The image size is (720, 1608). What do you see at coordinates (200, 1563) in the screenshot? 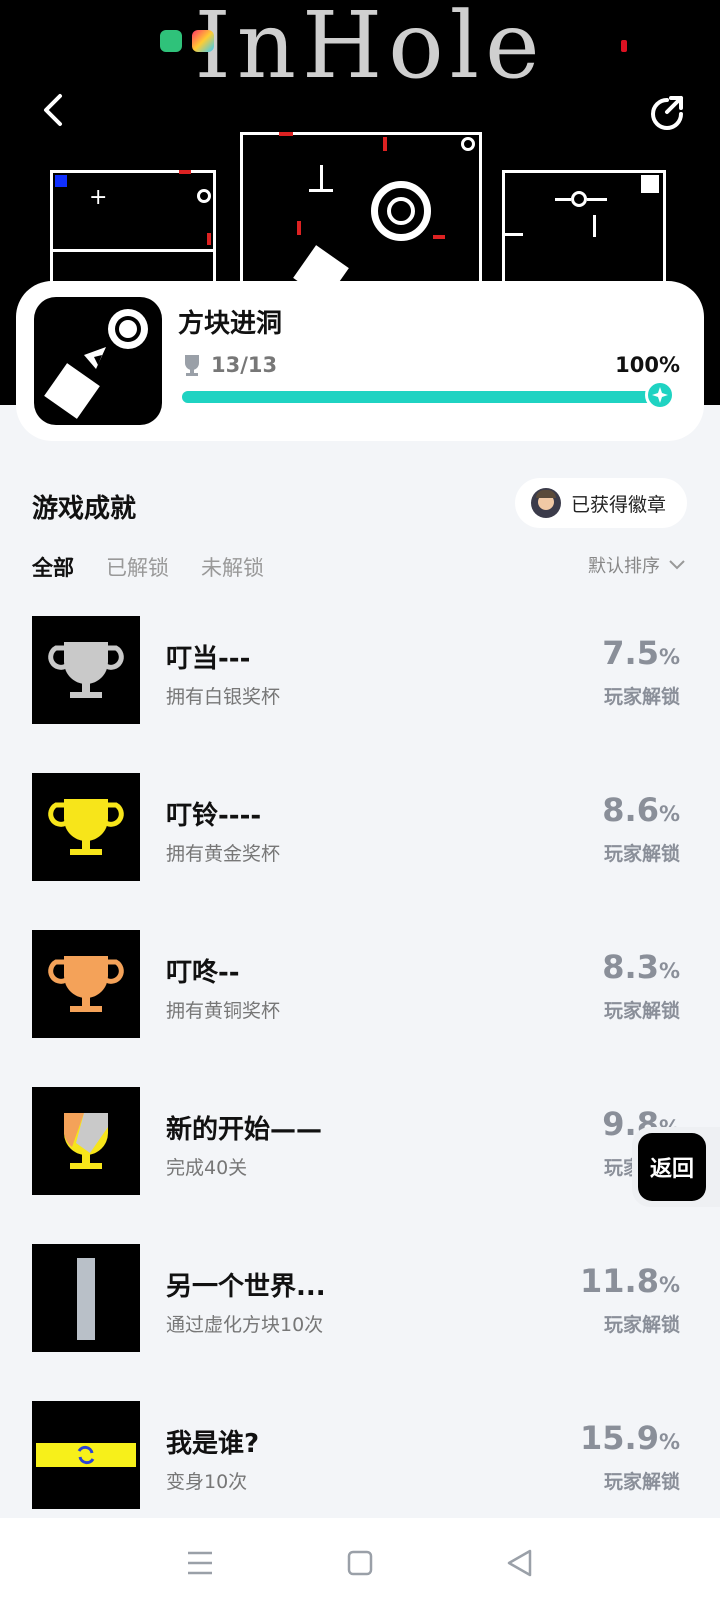
I see `menu-icon` at bounding box center [200, 1563].